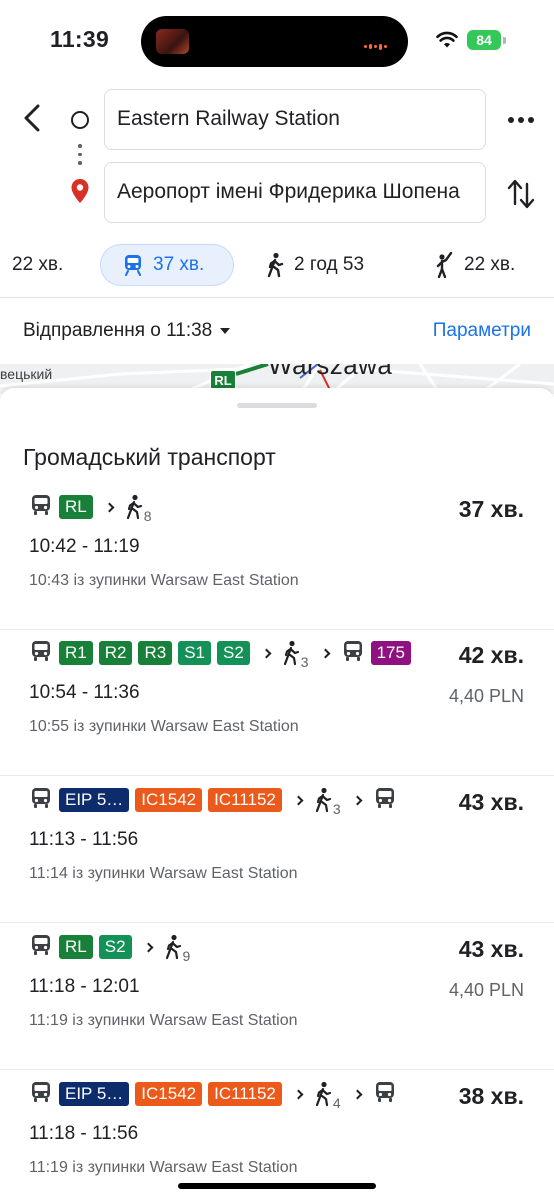 The width and height of the screenshot is (554, 1200). What do you see at coordinates (109, 948) in the screenshot?
I see `route-legs: RL S2 9` at bounding box center [109, 948].